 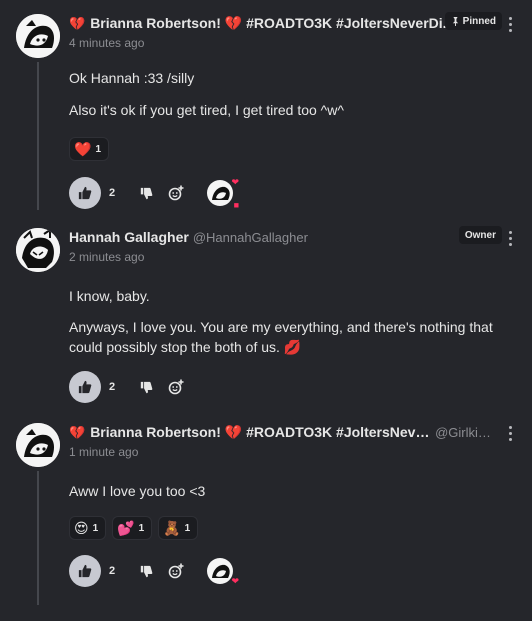 I want to click on timestamp: 1 minute ago, so click(x=104, y=452).